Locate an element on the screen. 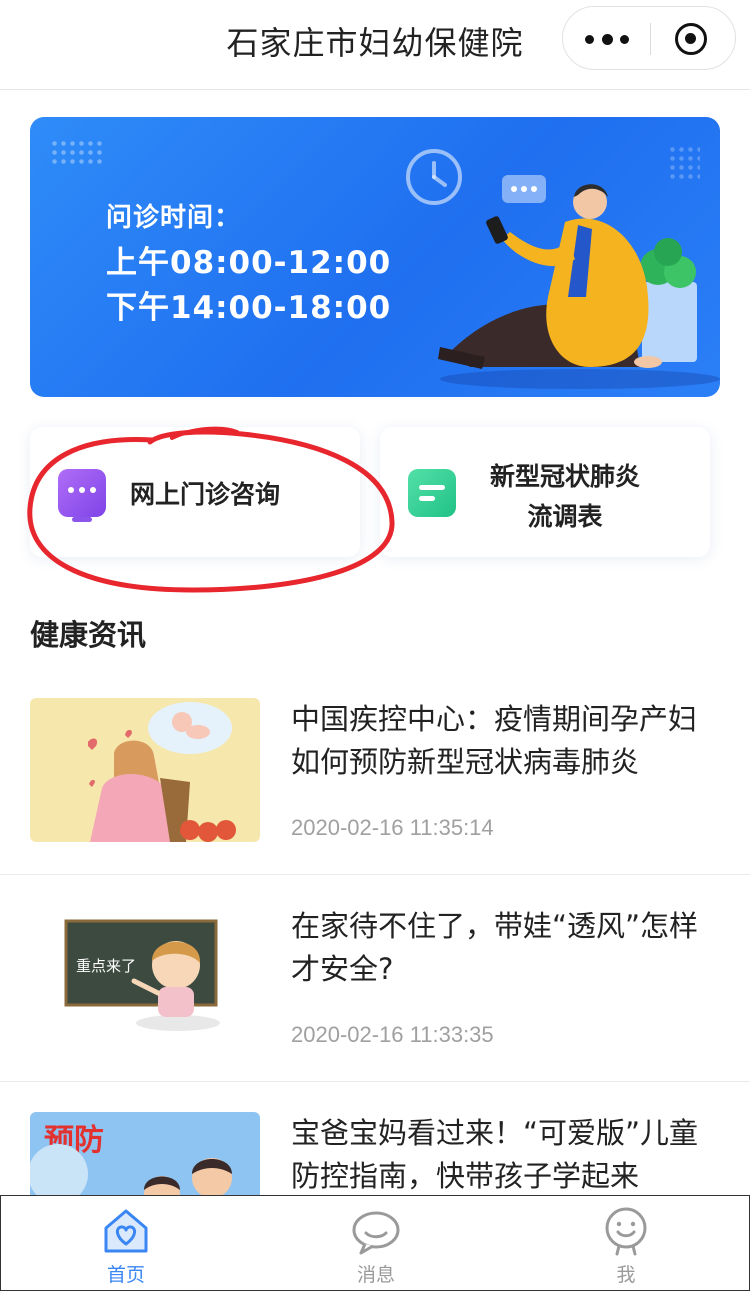 The image size is (750, 1291). news-item: 预防 宝爸宝妈看过来！“可爱版”儿童防控指南，快带孩子学起来 is located at coordinates (375, 1184).